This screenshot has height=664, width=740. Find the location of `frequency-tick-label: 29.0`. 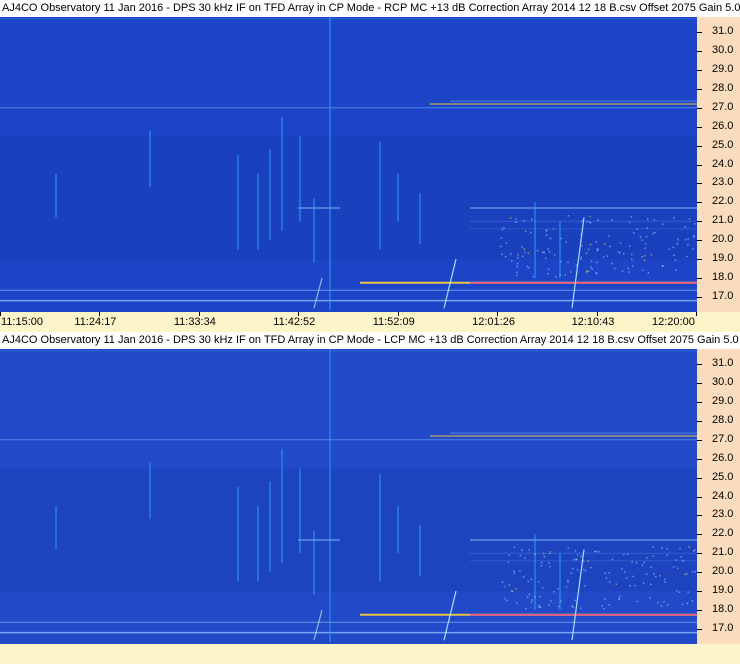

frequency-tick-label: 29.0 is located at coordinates (723, 400).